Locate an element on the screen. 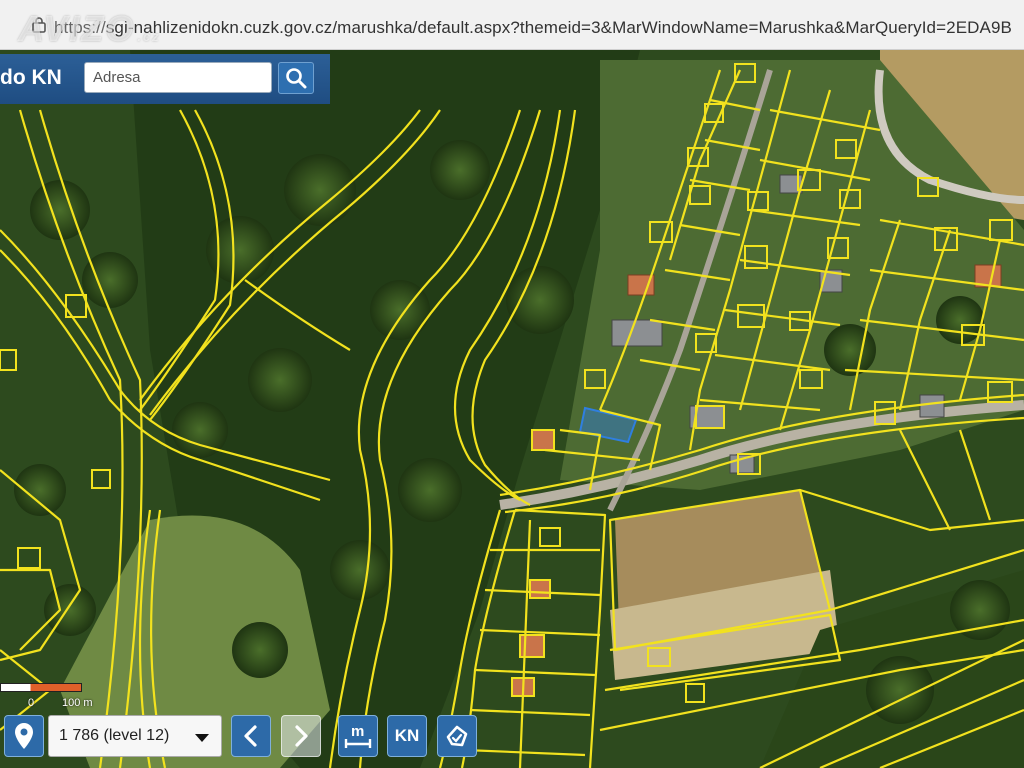 Image resolution: width=1024 pixels, height=768 pixels. forward-button is located at coordinates (301, 736).